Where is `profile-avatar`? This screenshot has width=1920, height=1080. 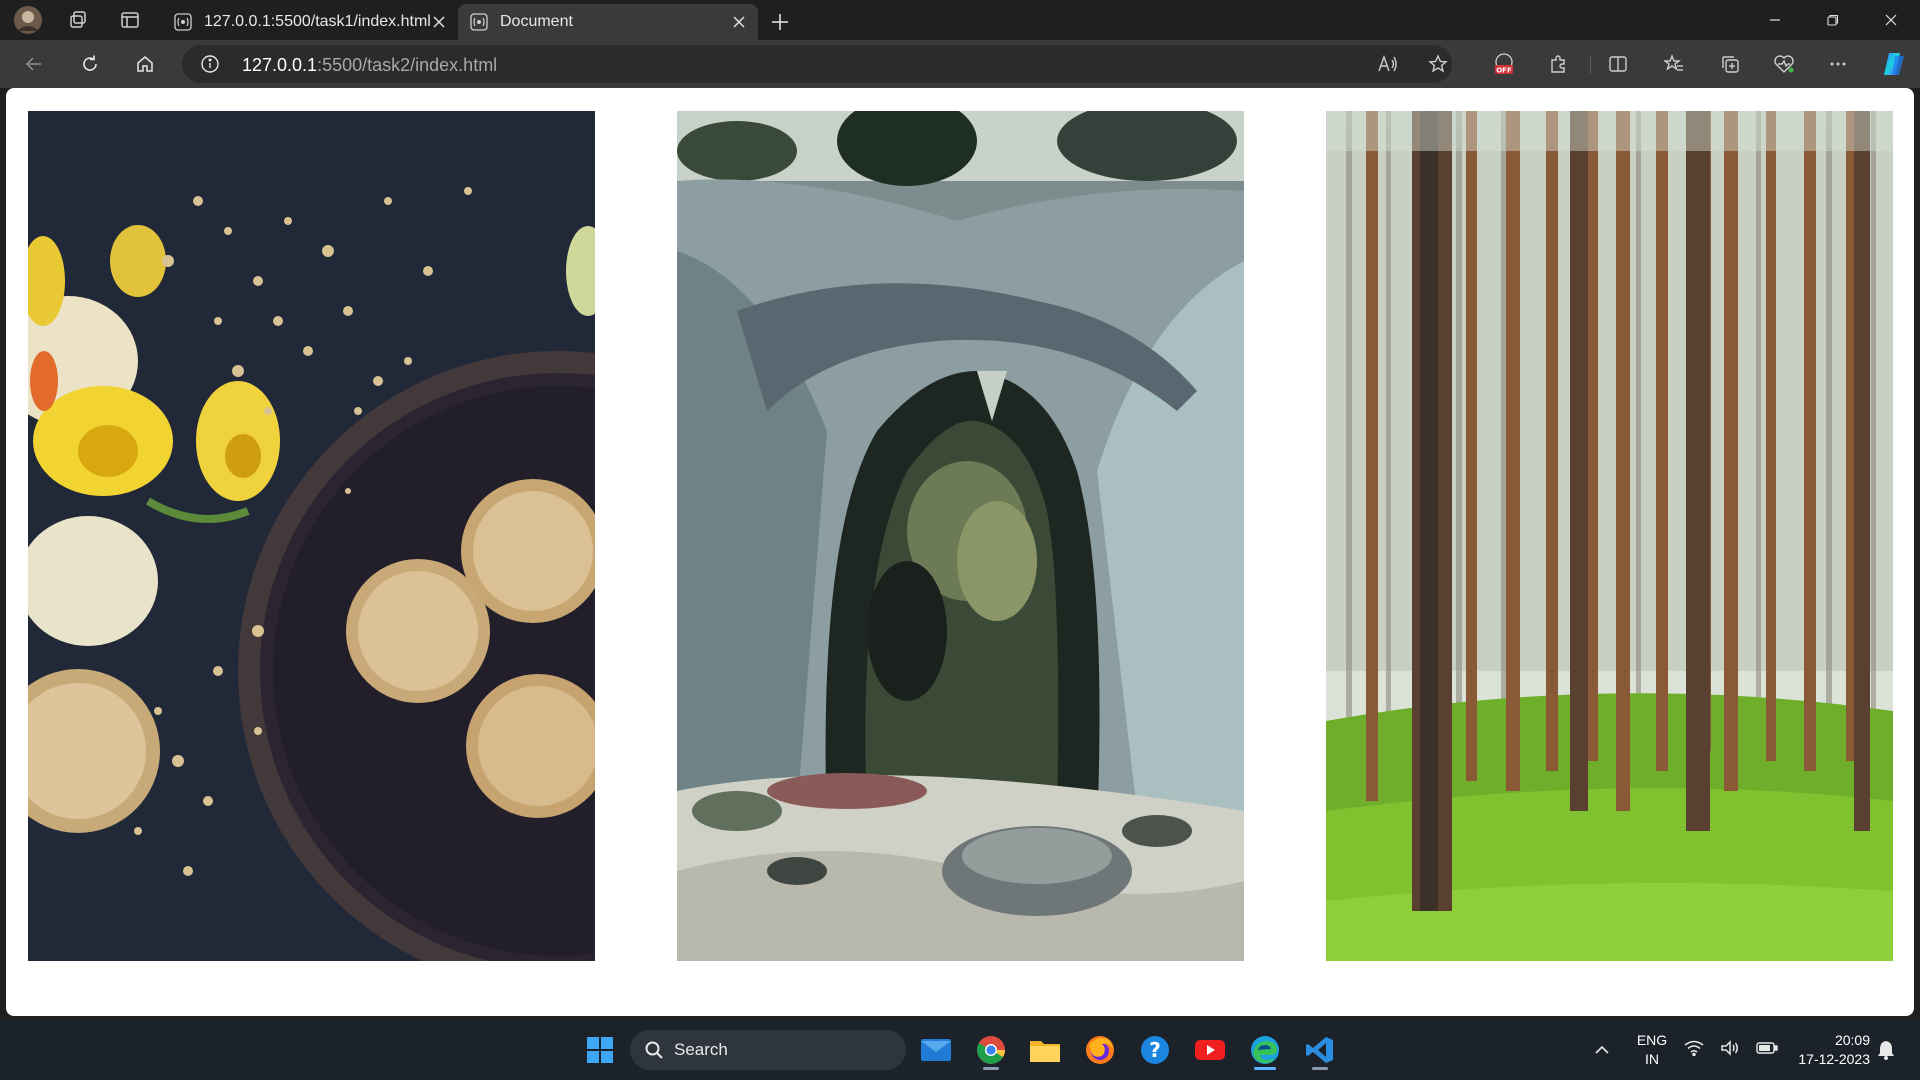 profile-avatar is located at coordinates (28, 20).